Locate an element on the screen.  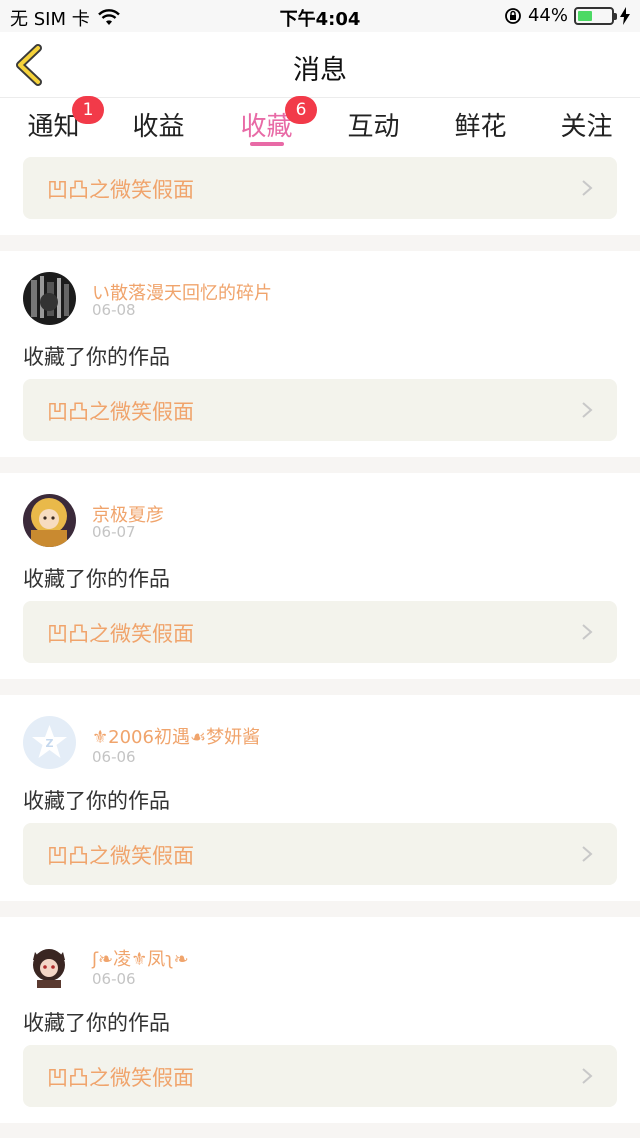
battery-percent: 44% is located at coordinates (547, 15).